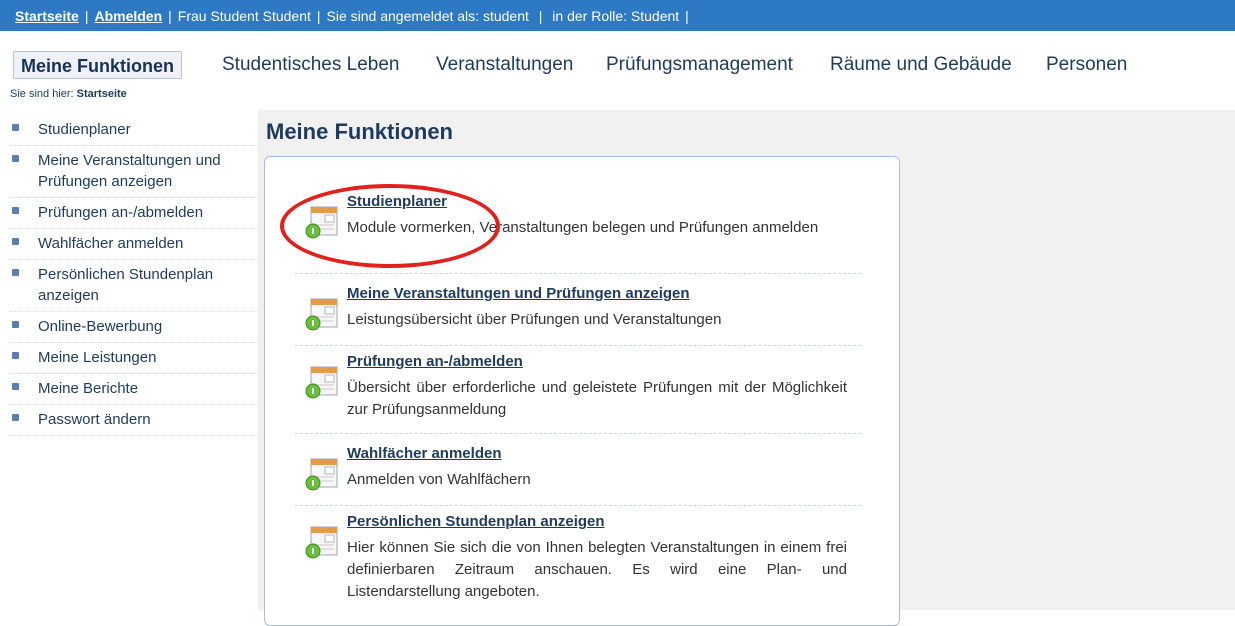  Describe the element at coordinates (435, 361) in the screenshot. I see `entry-title-link: Prüfungen an-/abmelden` at that location.